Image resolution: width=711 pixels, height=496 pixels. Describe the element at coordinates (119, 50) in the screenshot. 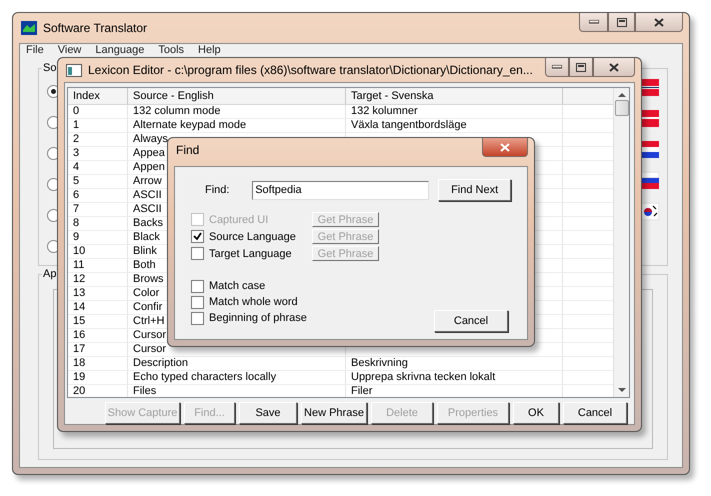

I see `menu-item: Language` at that location.